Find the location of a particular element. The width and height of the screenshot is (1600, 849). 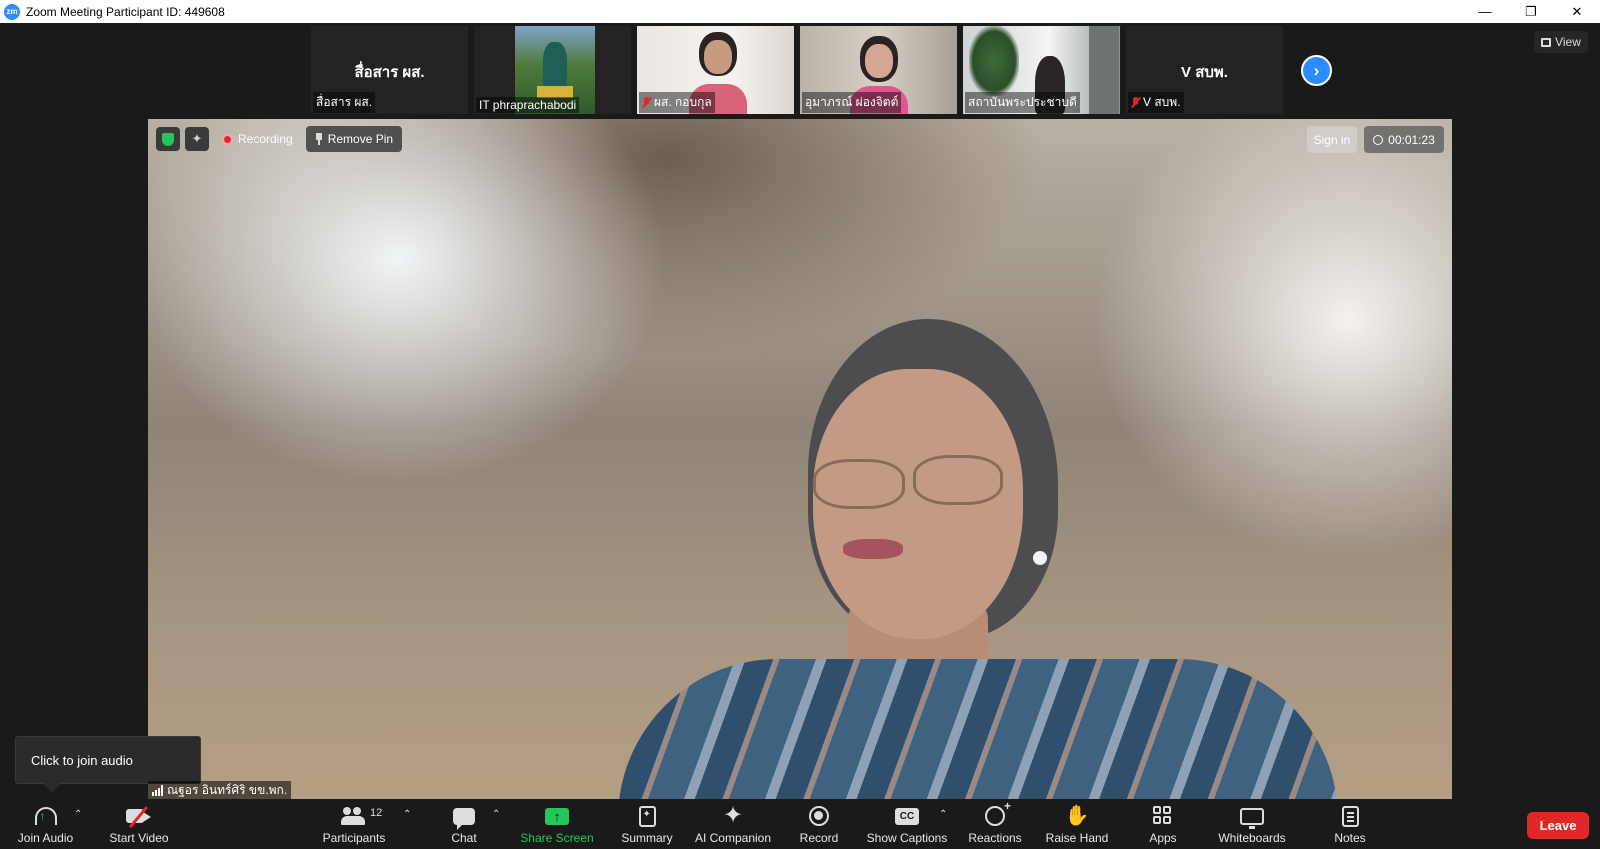

participant-name-tag: ผส. กอบกุล is located at coordinates (677, 102).